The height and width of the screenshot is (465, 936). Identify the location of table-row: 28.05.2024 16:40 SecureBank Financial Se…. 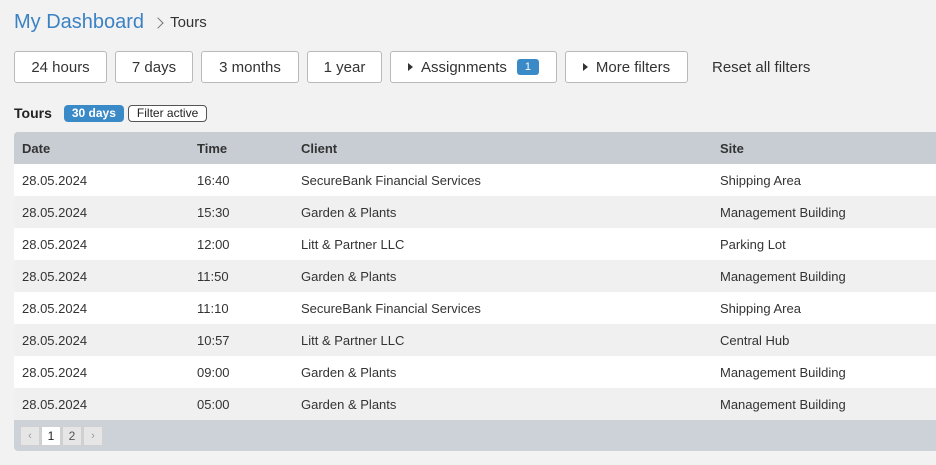
(475, 180).